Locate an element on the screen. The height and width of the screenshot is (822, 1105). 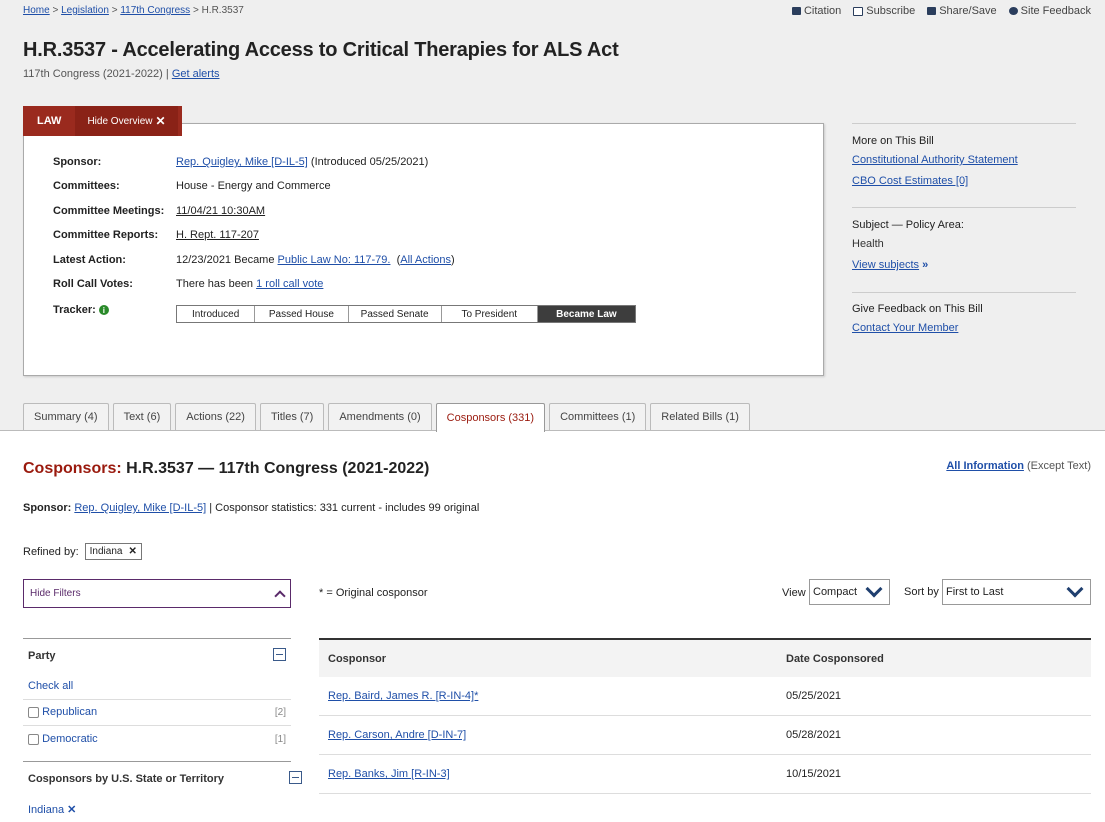
check-all-link: Check all is located at coordinates (50, 686).